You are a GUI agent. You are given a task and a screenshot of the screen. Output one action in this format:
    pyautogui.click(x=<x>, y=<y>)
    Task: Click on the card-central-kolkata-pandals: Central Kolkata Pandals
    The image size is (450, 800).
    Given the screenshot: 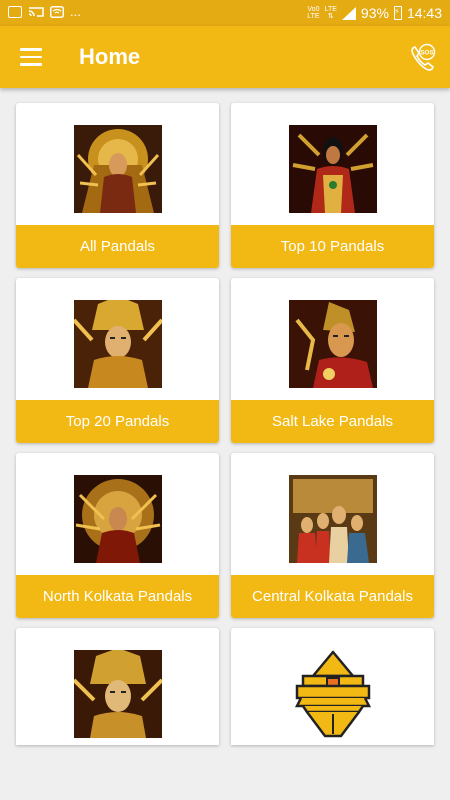 What is the action you would take?
    pyautogui.click(x=332, y=535)
    